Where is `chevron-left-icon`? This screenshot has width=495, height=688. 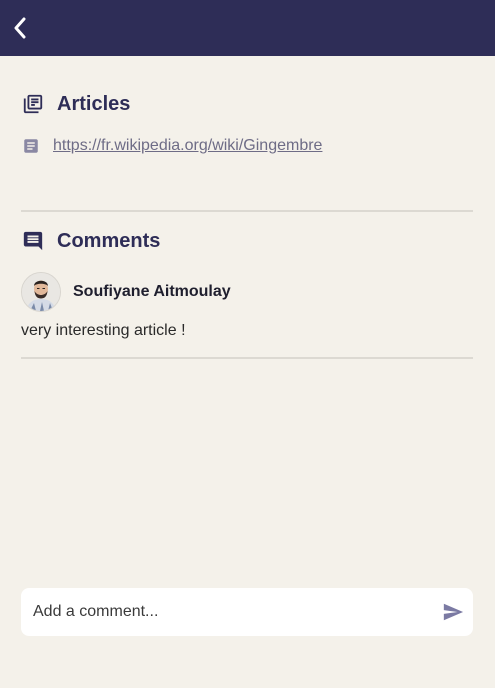 chevron-left-icon is located at coordinates (20, 28).